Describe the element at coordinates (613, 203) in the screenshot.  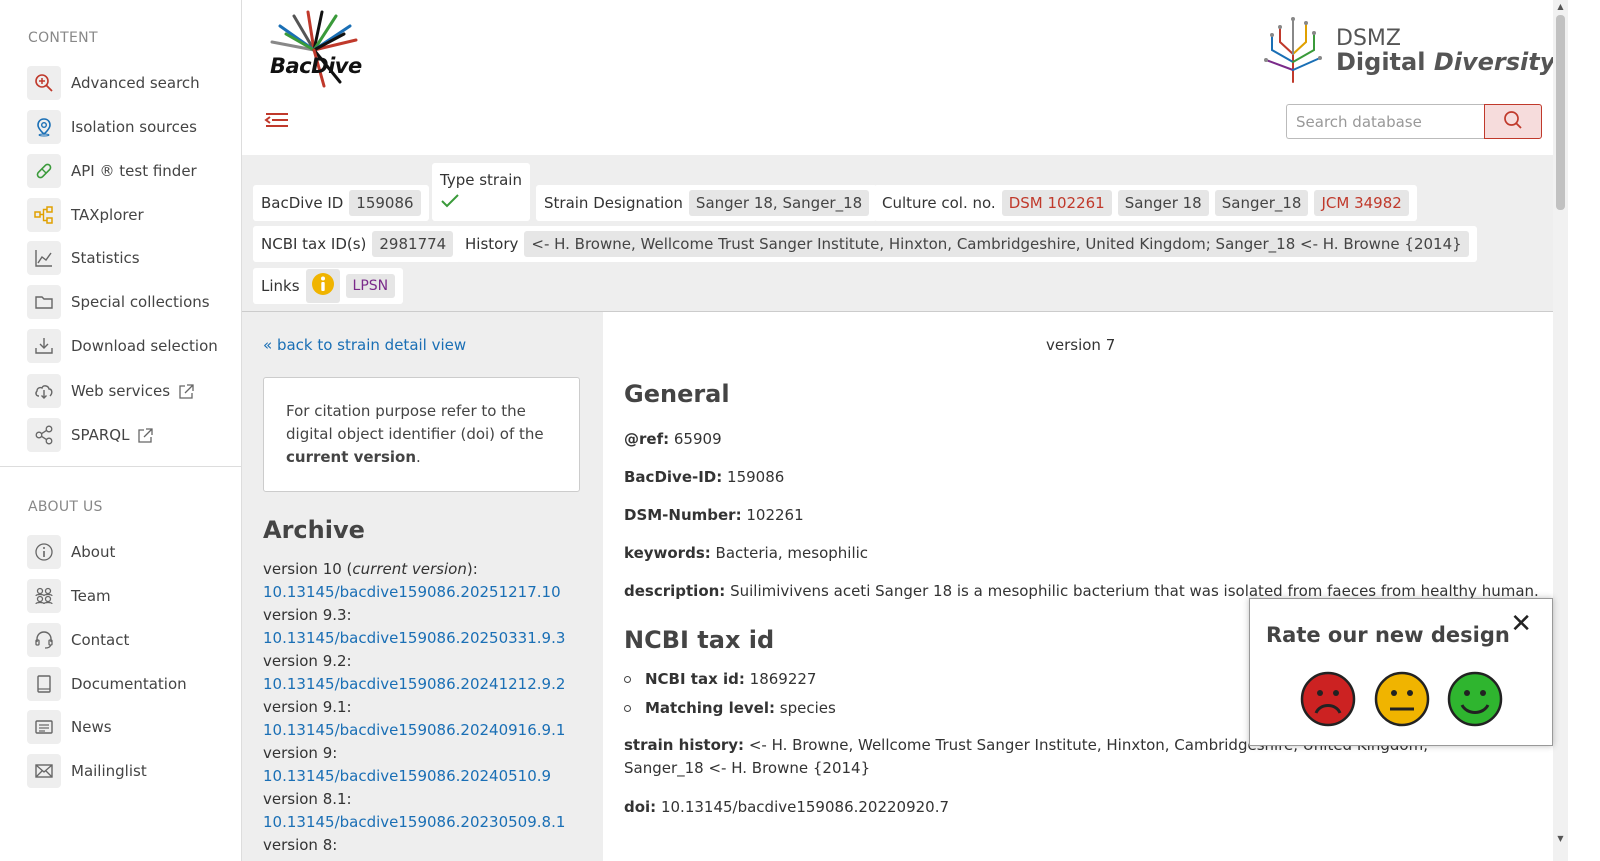
I see `strain-designation-label: Strain Designation` at that location.